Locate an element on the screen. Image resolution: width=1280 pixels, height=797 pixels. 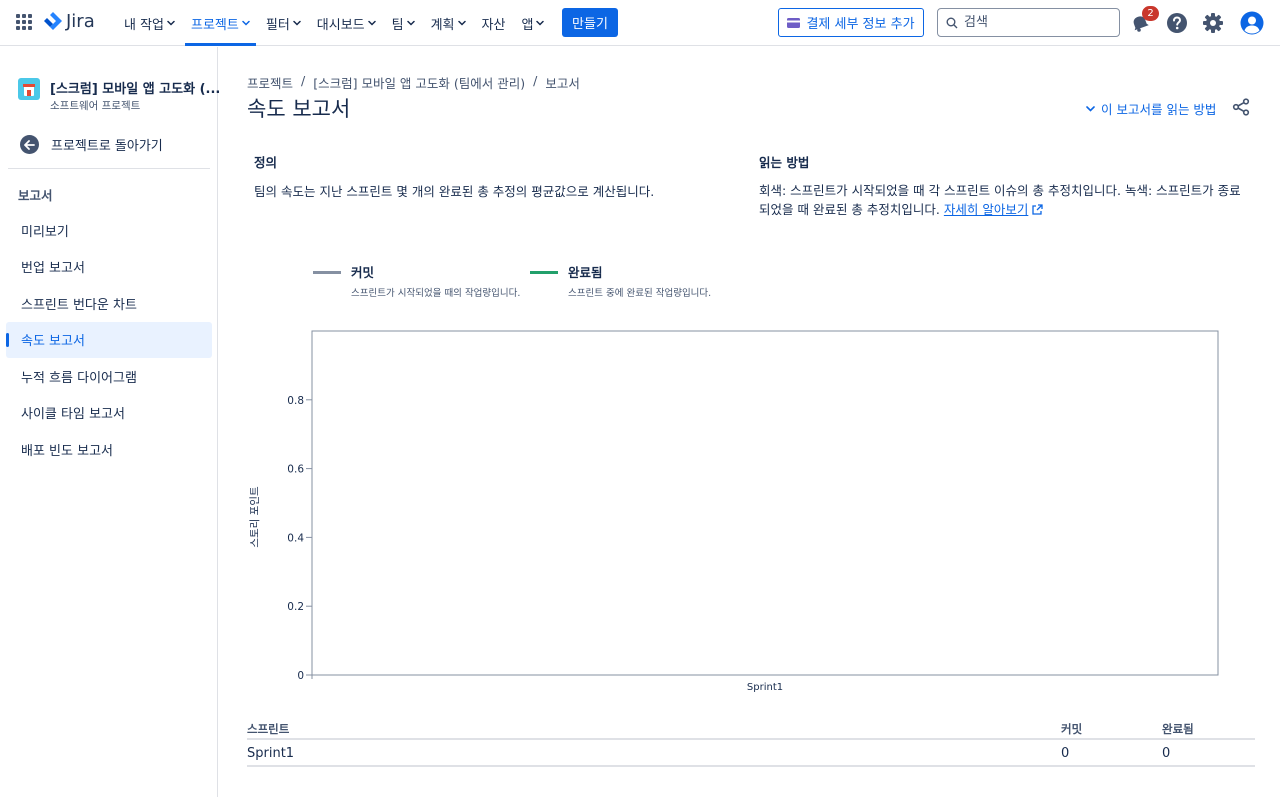
legend-swatch-done is located at coordinates (544, 272).